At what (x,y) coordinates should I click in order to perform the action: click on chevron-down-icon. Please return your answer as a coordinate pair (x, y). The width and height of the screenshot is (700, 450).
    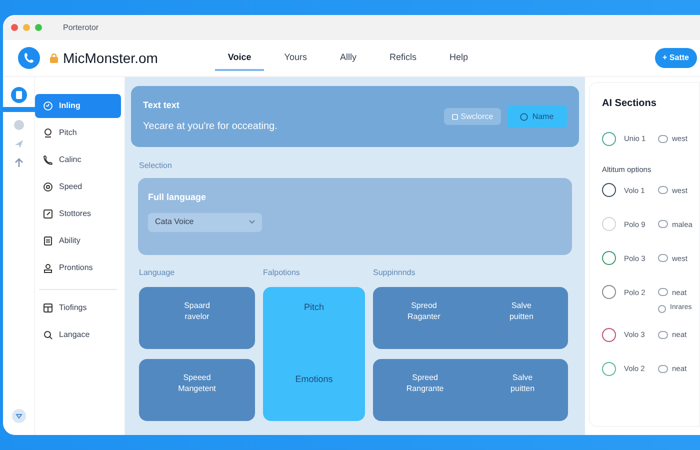
    Looking at the image, I should click on (252, 222).